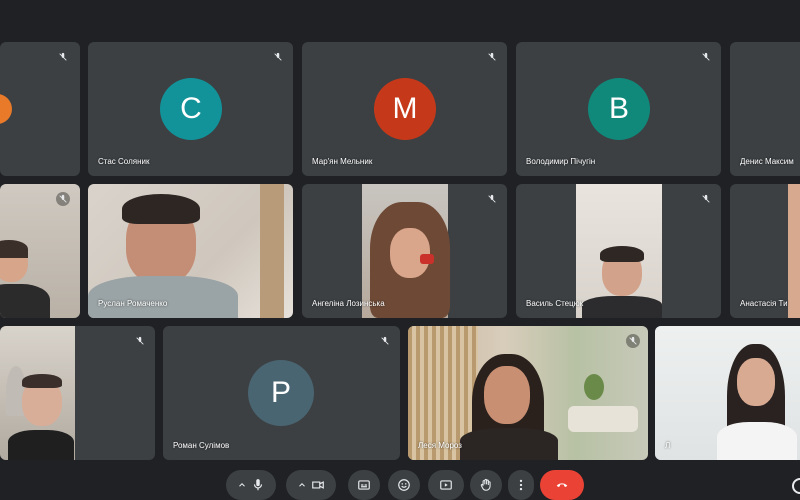  What do you see at coordinates (318, 485) in the screenshot?
I see `camera-icon` at bounding box center [318, 485].